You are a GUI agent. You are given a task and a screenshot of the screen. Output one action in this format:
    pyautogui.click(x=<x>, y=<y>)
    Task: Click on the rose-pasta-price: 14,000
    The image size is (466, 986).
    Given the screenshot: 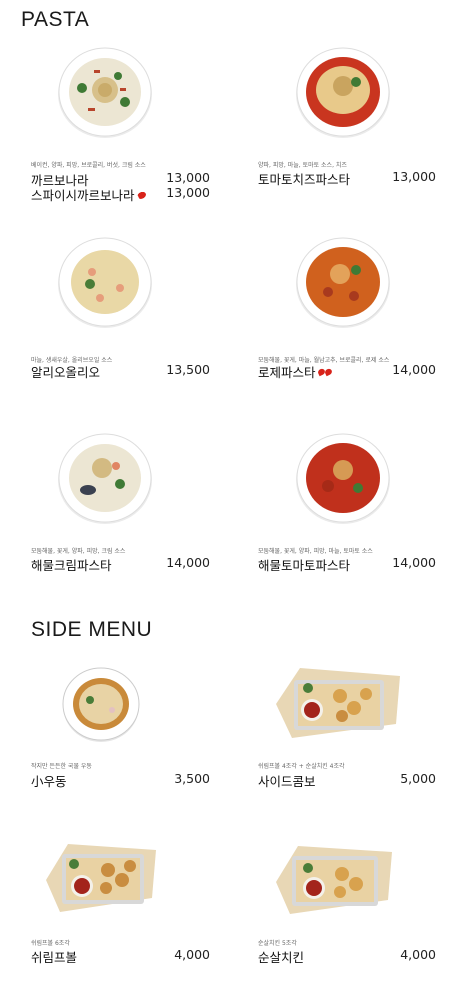 What is the action you would take?
    pyautogui.click(x=414, y=369)
    